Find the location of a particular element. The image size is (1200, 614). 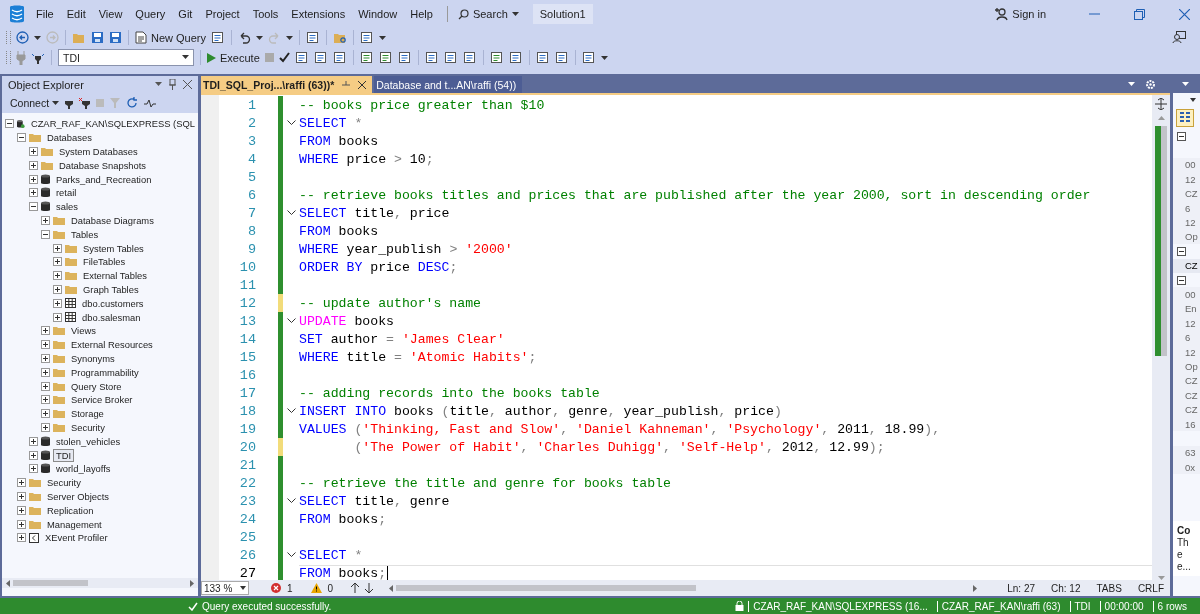

tree-item: Parks_and_Recreation is located at coordinates (104, 179).